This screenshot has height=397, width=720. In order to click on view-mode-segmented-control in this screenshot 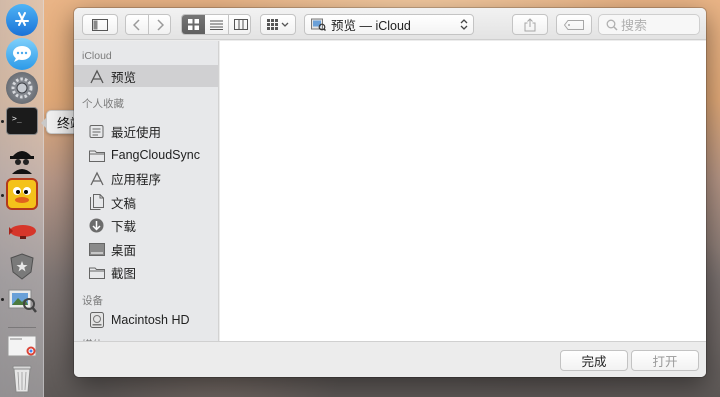, I will do `click(216, 24)`.